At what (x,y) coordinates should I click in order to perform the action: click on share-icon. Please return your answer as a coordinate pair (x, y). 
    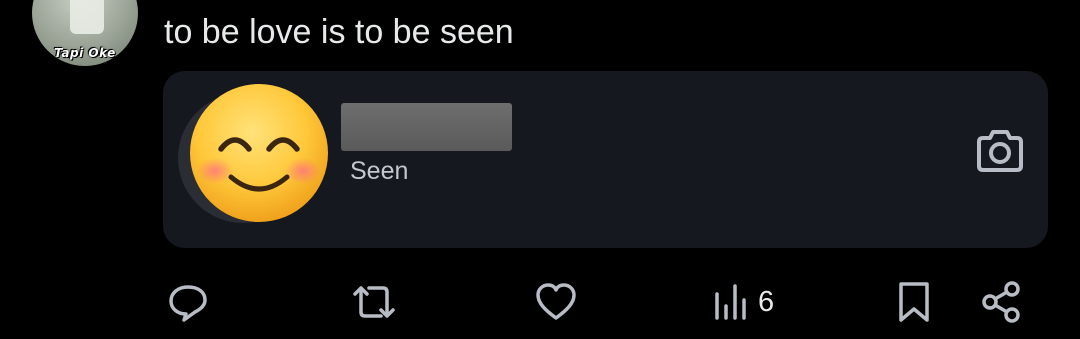
    Looking at the image, I should click on (1001, 302).